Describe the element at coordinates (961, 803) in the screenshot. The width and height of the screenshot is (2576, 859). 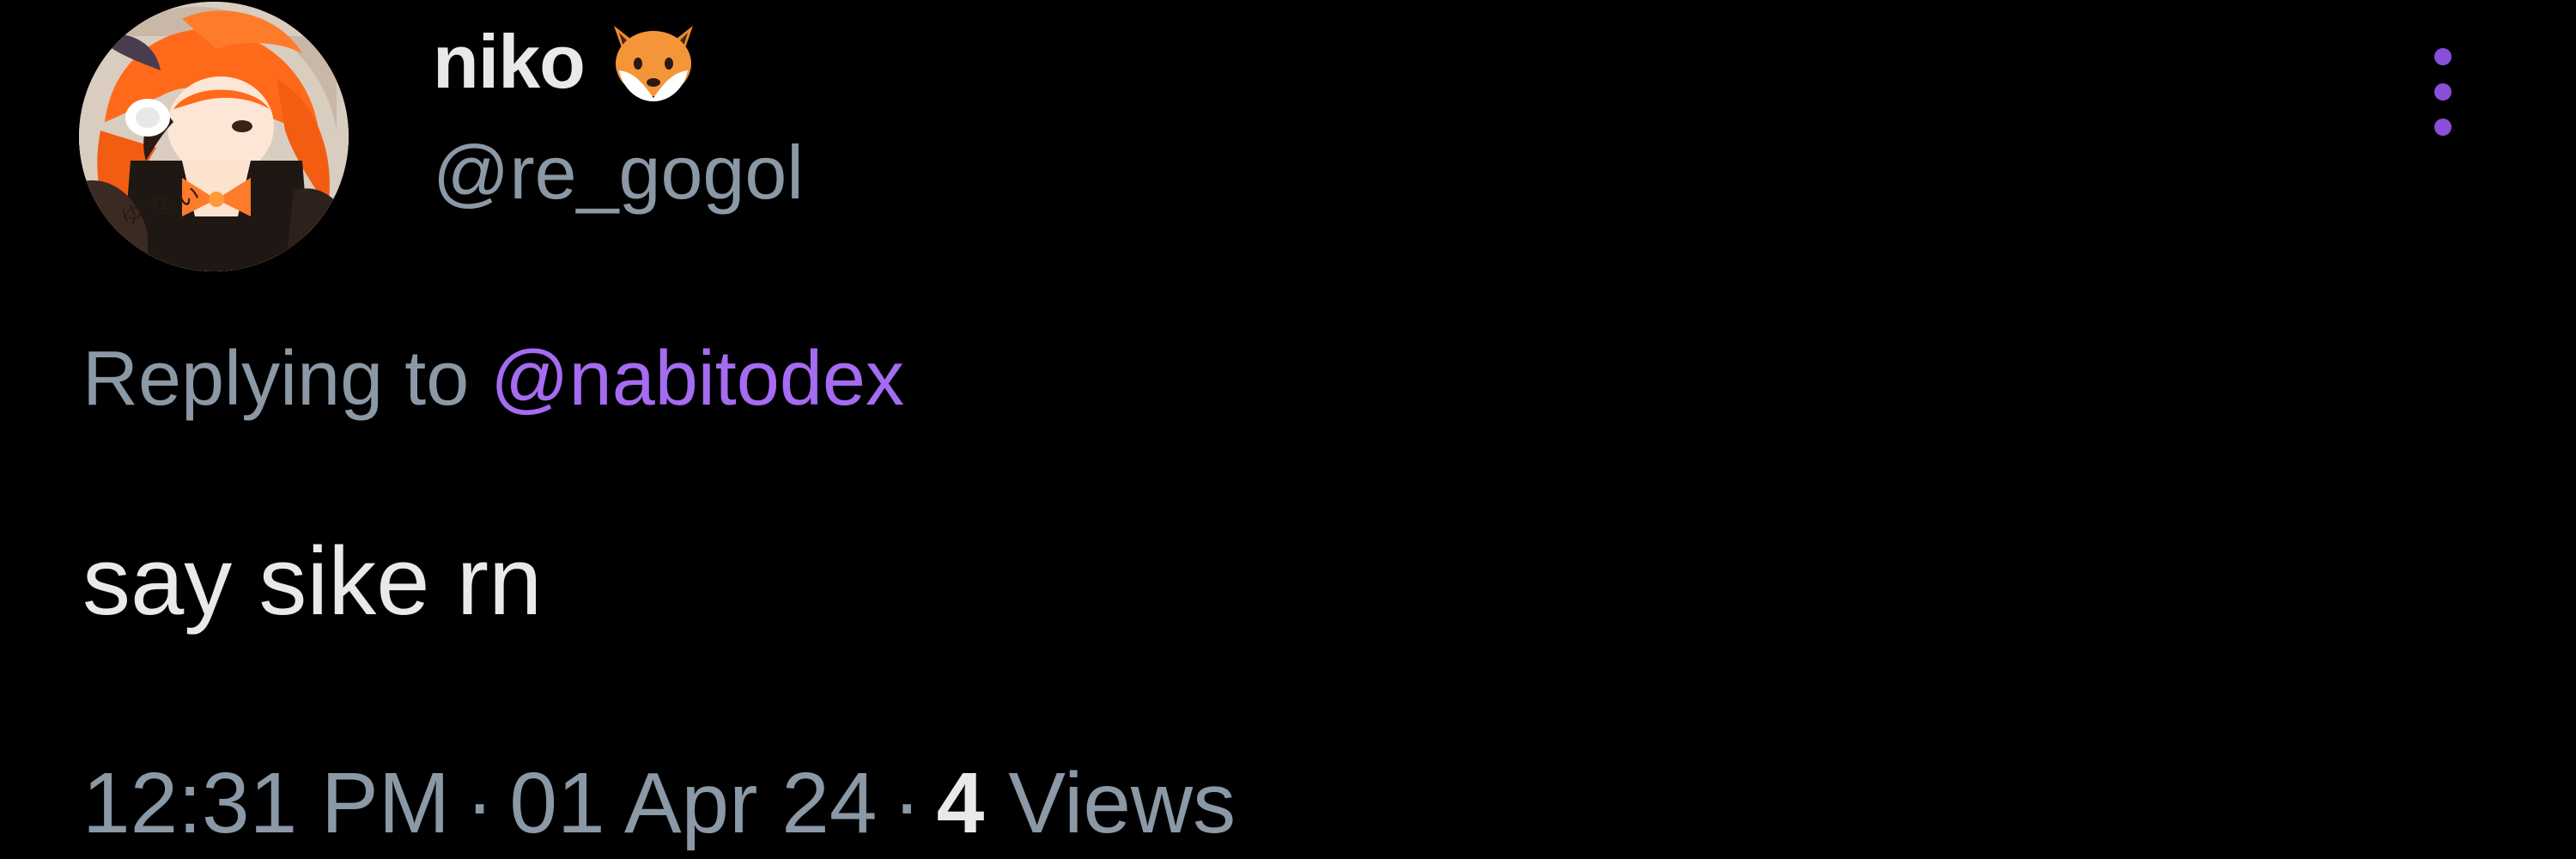
I see `views-count: 4` at that location.